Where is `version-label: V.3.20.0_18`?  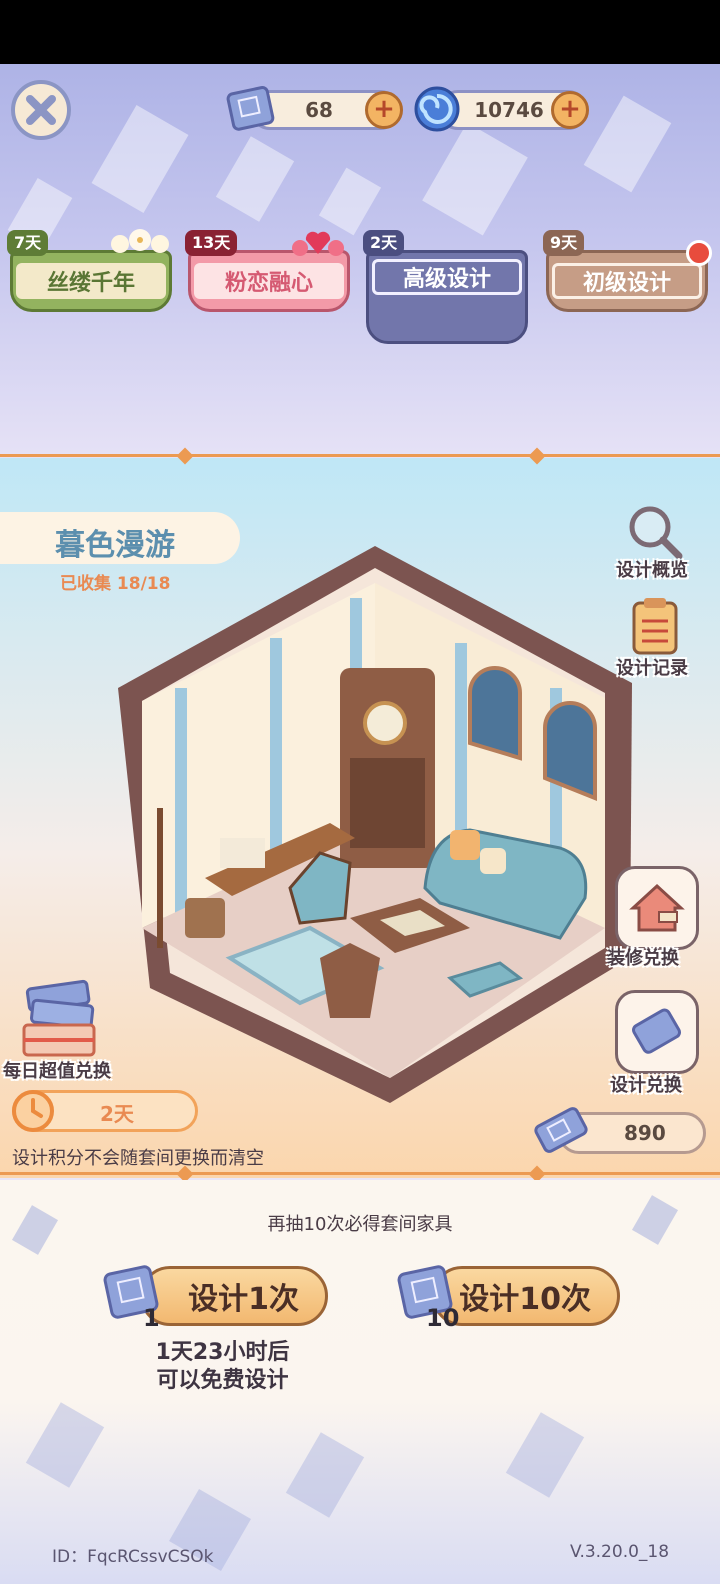
version-label: V.3.20.0_18 is located at coordinates (620, 1552).